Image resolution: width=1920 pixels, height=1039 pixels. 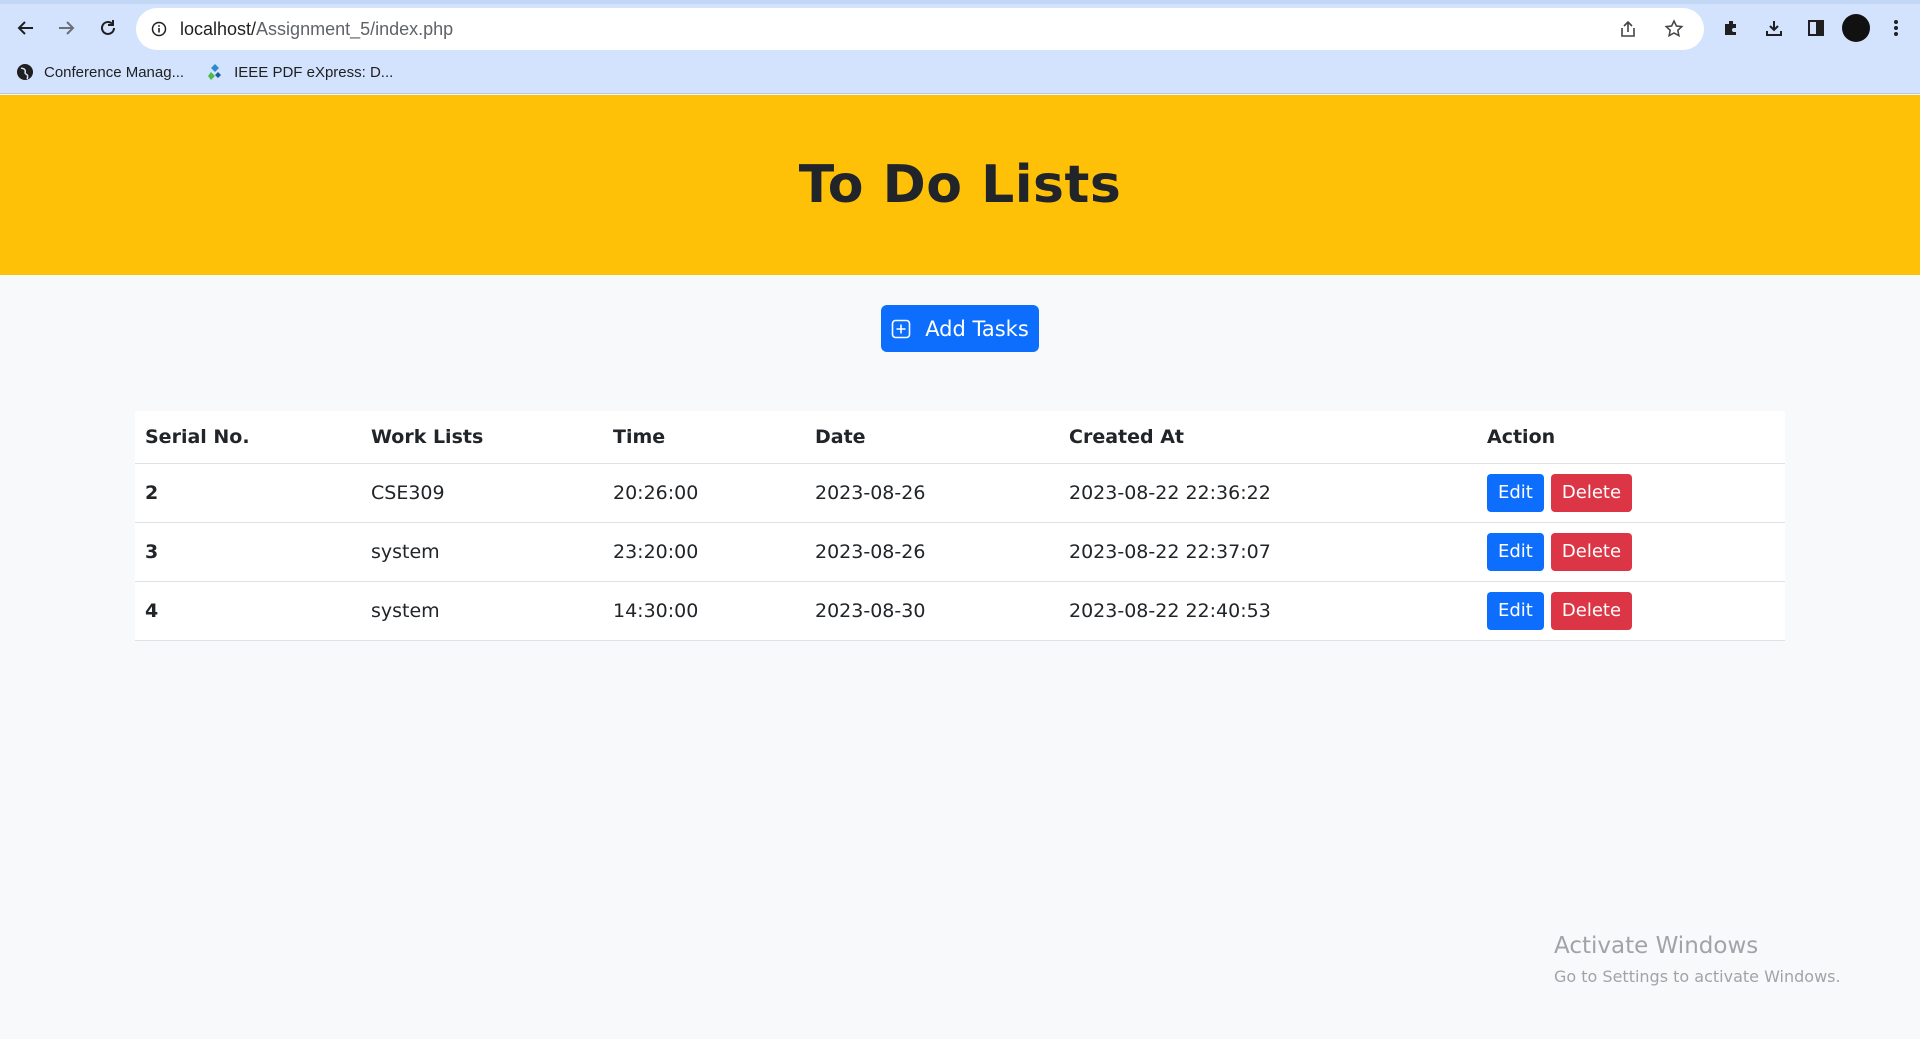 I want to click on add-tasks-button: Add Tasks, so click(x=960, y=328).